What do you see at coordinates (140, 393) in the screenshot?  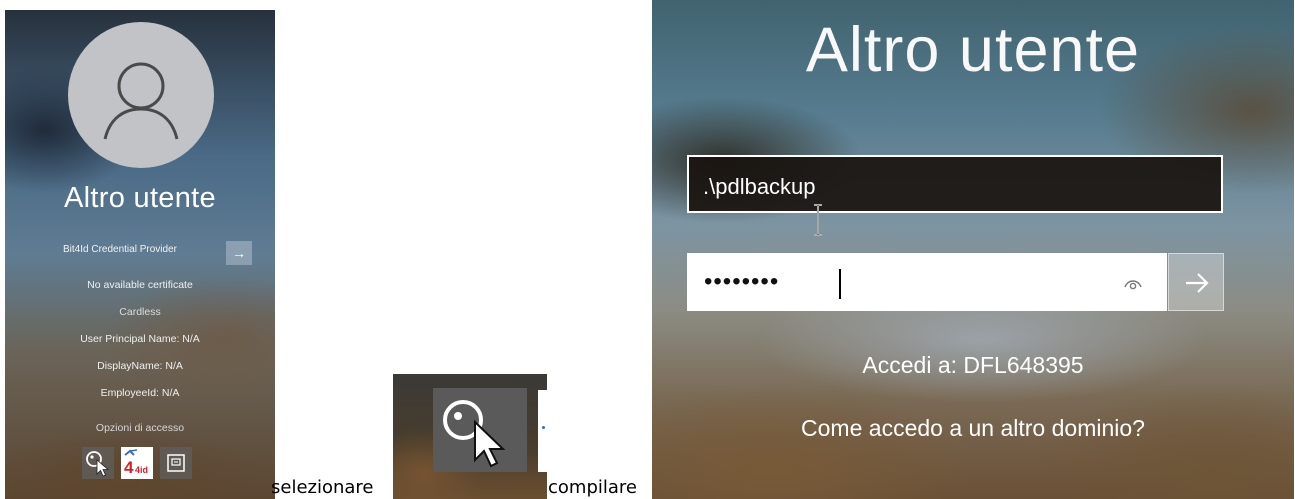 I see `employee-id-line: EmployeeId: N/A` at bounding box center [140, 393].